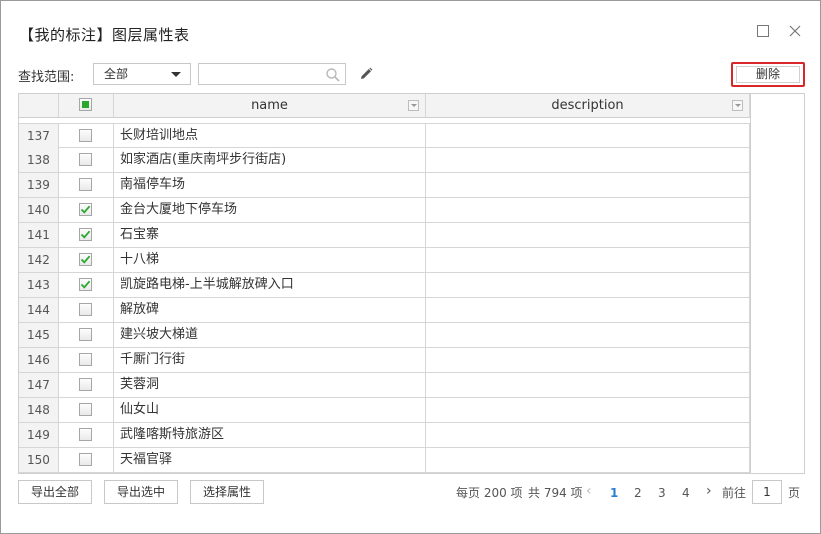  Describe the element at coordinates (116, 74) in the screenshot. I see `scope-select-value: 全部` at that location.